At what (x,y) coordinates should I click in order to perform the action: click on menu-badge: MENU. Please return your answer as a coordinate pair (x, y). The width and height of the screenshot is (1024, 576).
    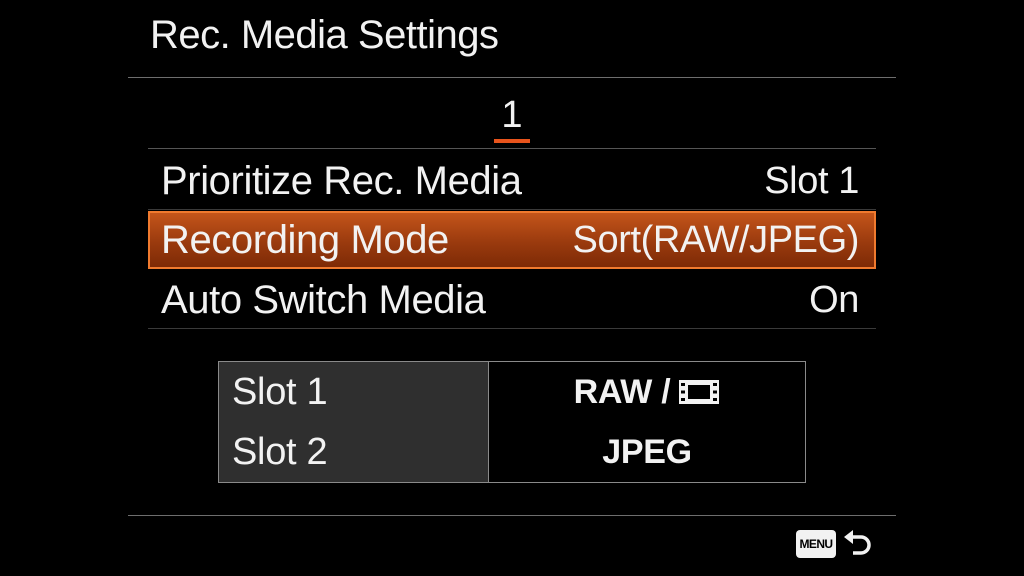
    Looking at the image, I should click on (816, 544).